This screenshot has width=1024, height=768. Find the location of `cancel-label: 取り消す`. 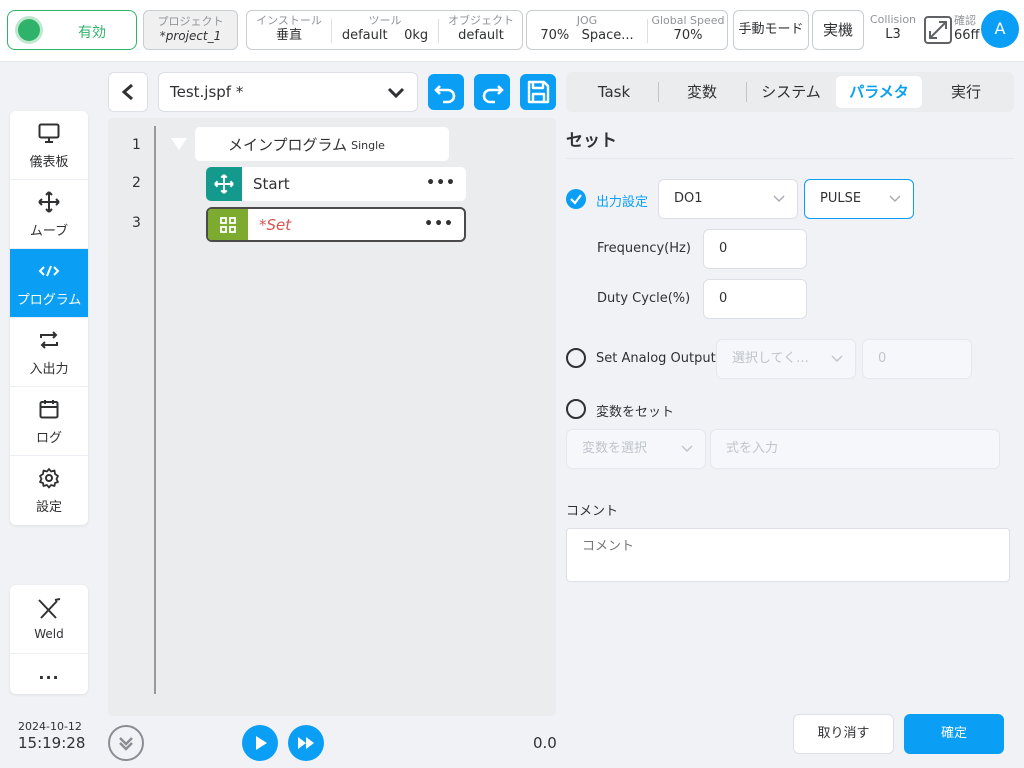

cancel-label: 取り消す is located at coordinates (843, 733).